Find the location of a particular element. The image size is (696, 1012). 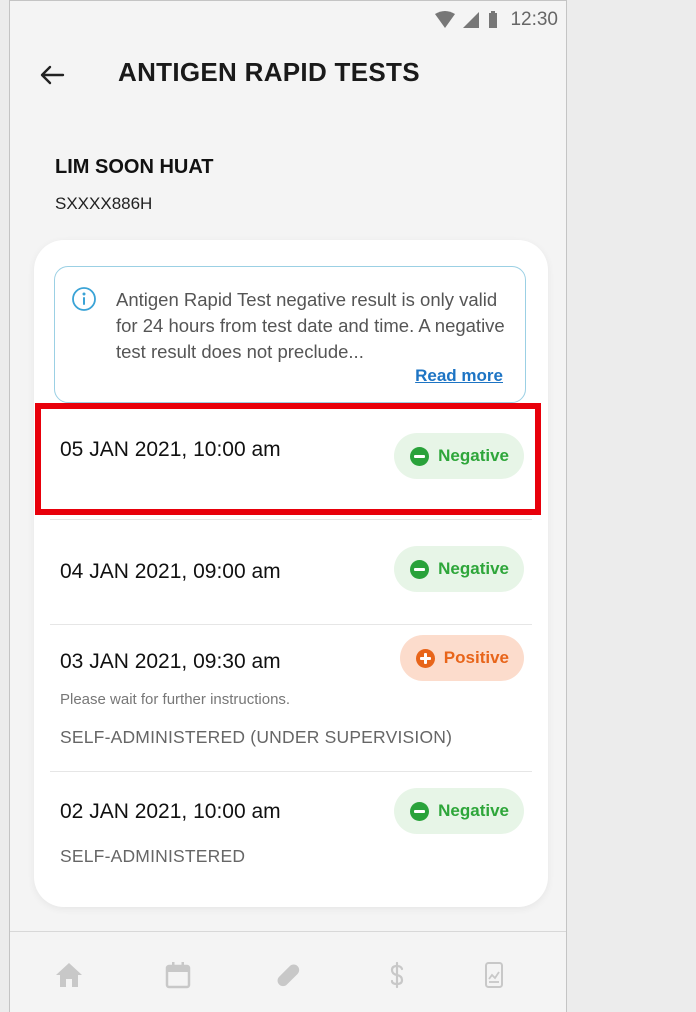

app-header: ANTIGEN RAPID TESTS is located at coordinates (288, 75).